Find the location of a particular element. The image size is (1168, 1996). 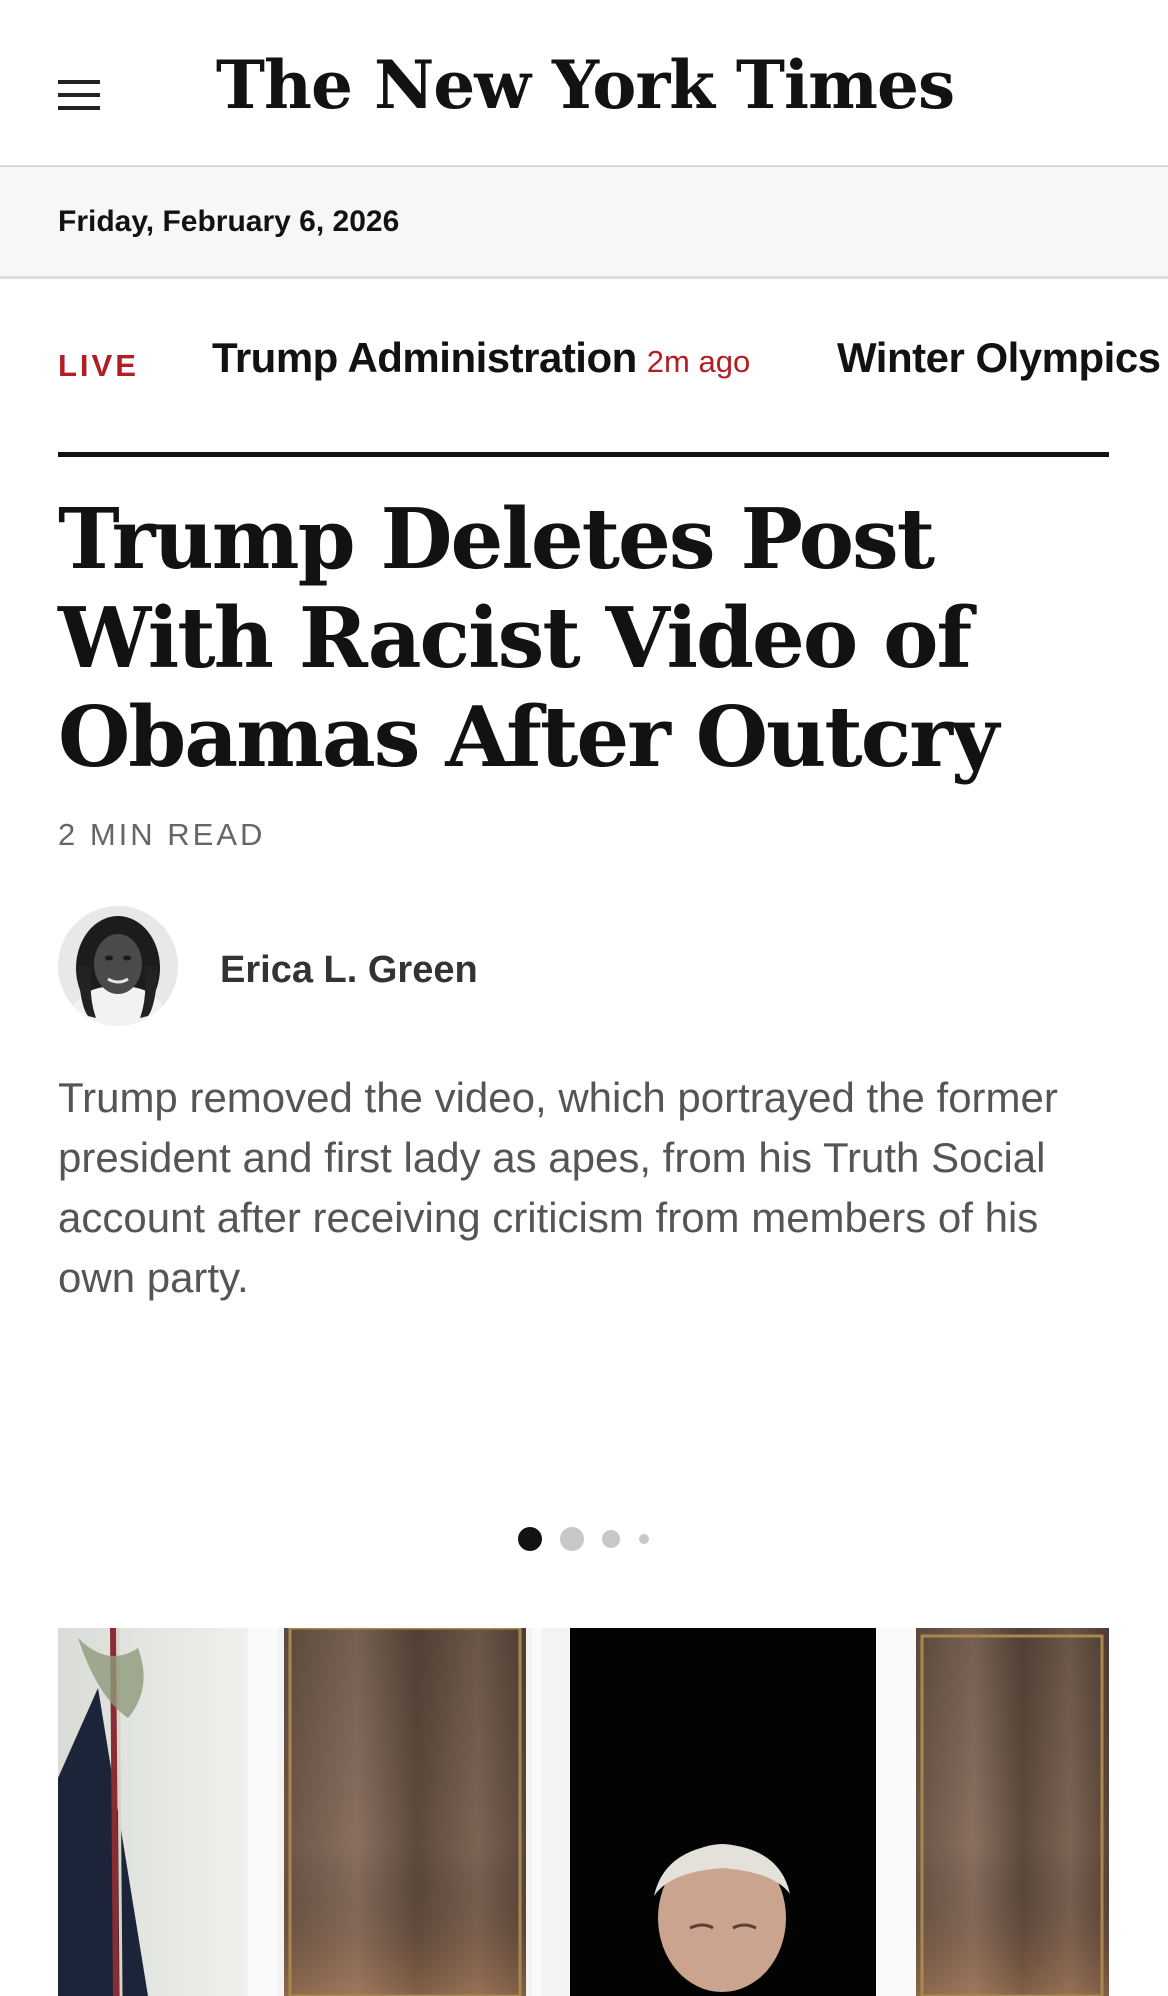

masthead: The New York Times is located at coordinates (584, 83).